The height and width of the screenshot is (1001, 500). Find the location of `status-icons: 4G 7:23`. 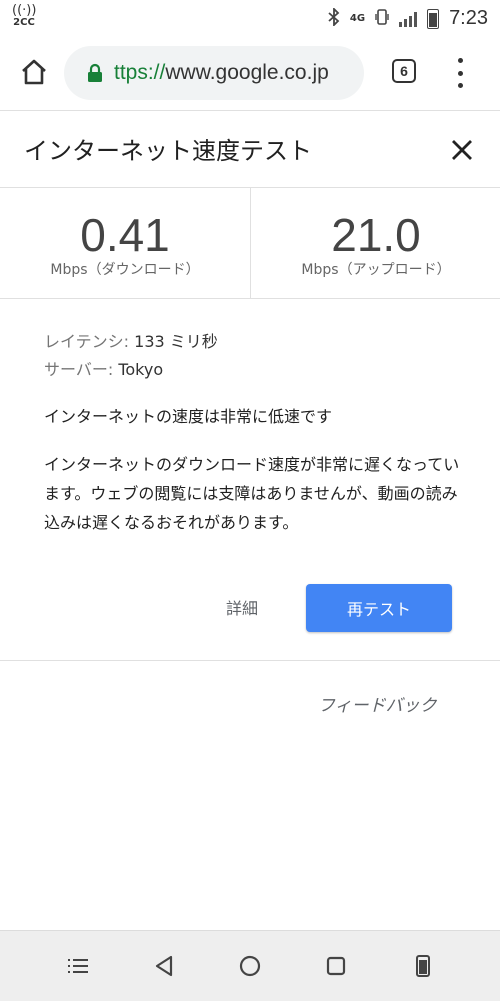

status-icons: 4G 7:23 is located at coordinates (408, 18).